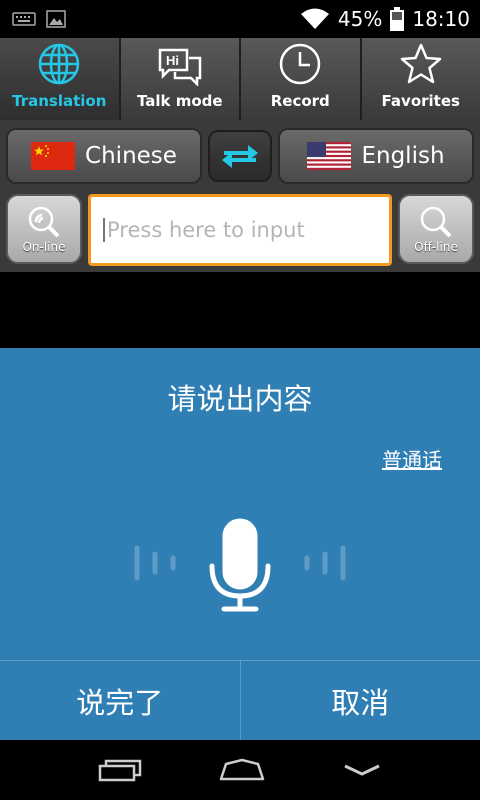  Describe the element at coordinates (120, 700) in the screenshot. I see `done-speaking-button: 说完了` at that location.